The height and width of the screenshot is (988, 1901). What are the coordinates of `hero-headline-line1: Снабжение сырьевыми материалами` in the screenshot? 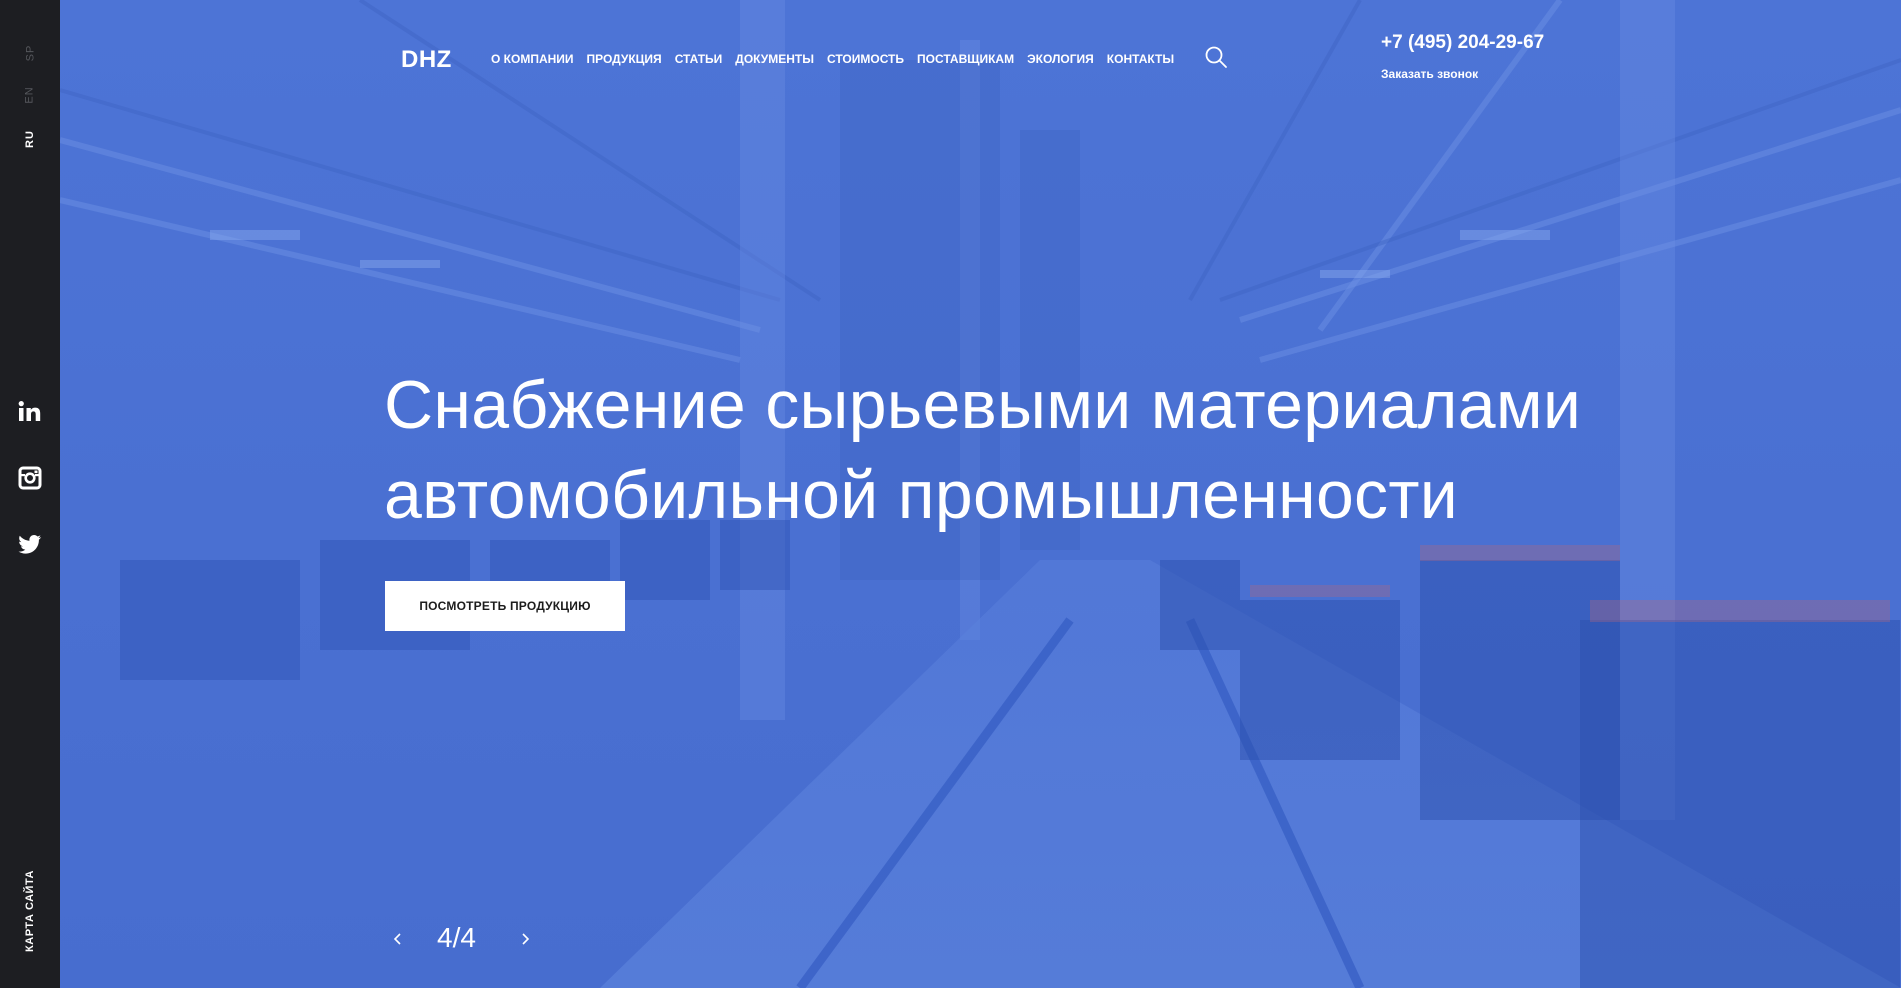 It's located at (983, 405).